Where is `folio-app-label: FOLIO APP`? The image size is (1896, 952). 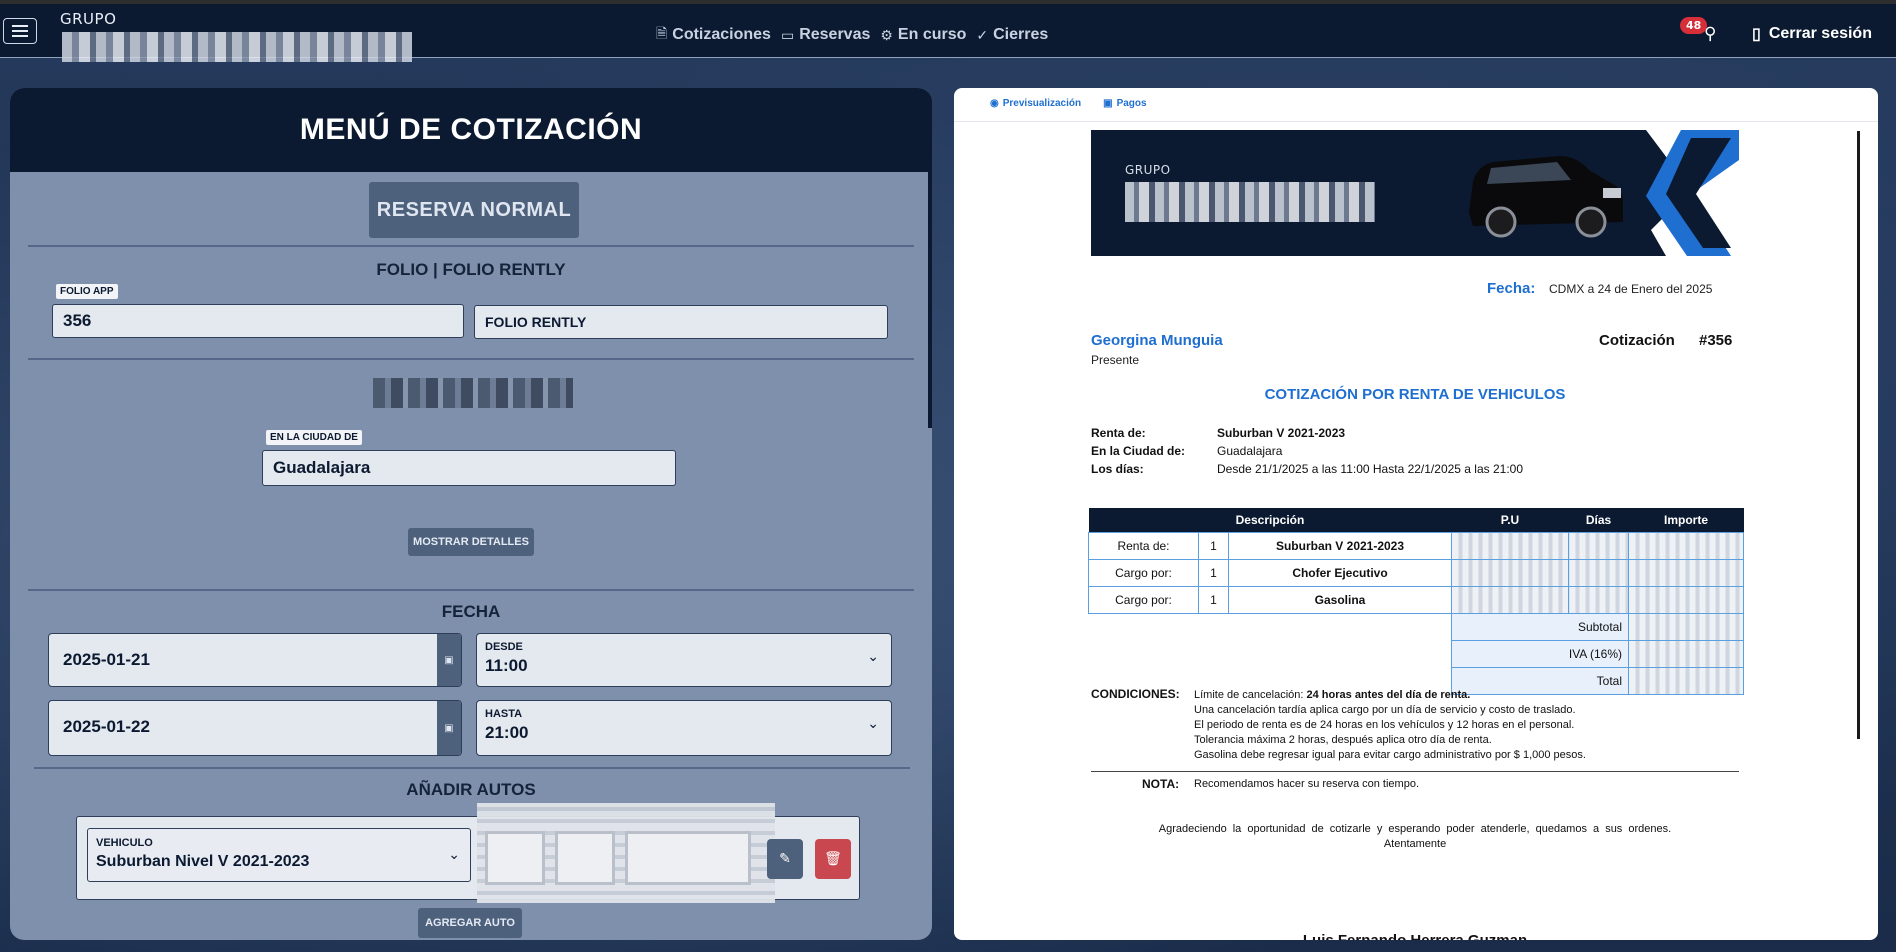 folio-app-label: FOLIO APP is located at coordinates (87, 291).